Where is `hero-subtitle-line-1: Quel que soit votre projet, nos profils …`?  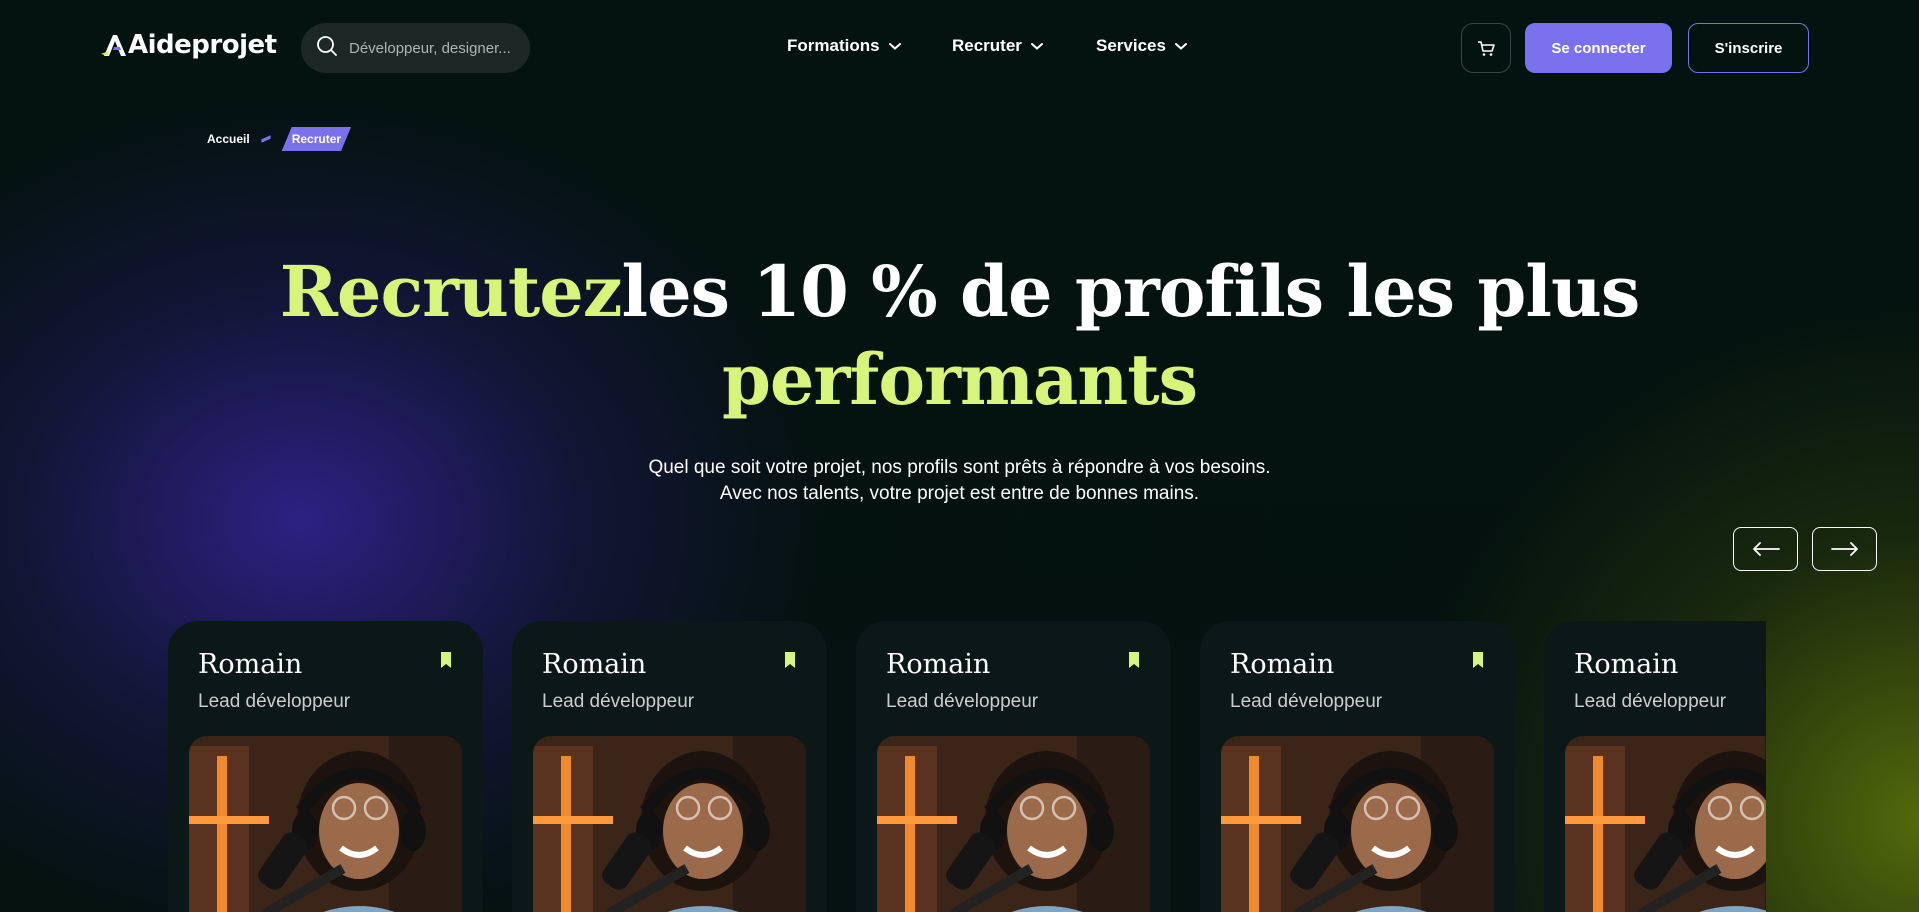
hero-subtitle-line-1: Quel que soit votre projet, nos profils … is located at coordinates (959, 467).